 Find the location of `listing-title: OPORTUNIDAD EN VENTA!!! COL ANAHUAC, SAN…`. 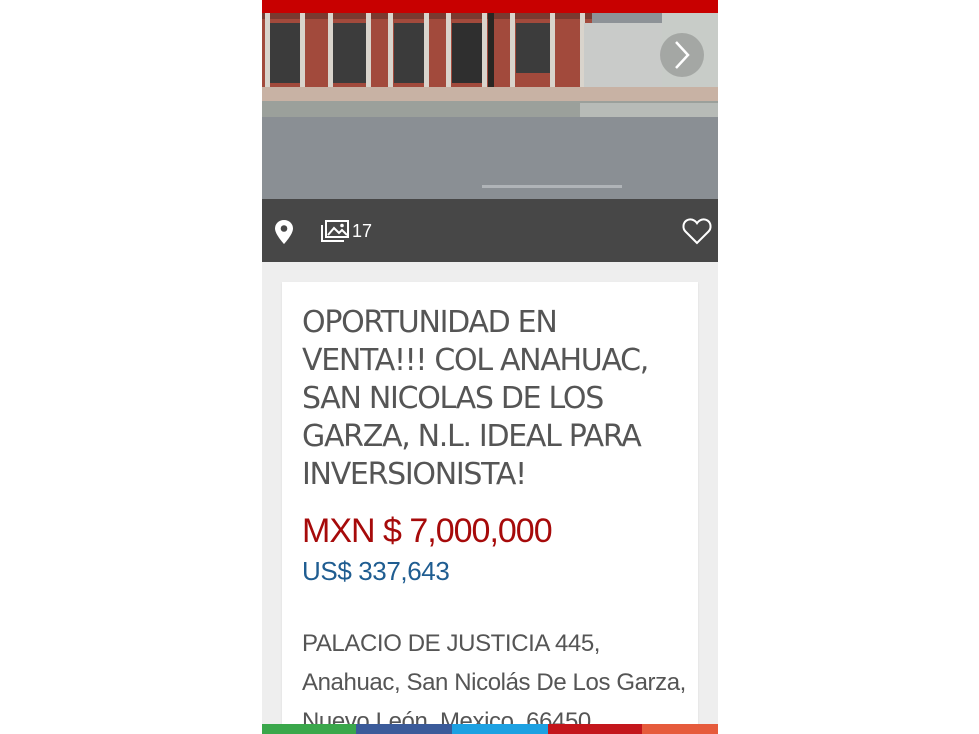

listing-title: OPORTUNIDAD EN VENTA!!! COL ANAHUAC, SAN… is located at coordinates (475, 398).